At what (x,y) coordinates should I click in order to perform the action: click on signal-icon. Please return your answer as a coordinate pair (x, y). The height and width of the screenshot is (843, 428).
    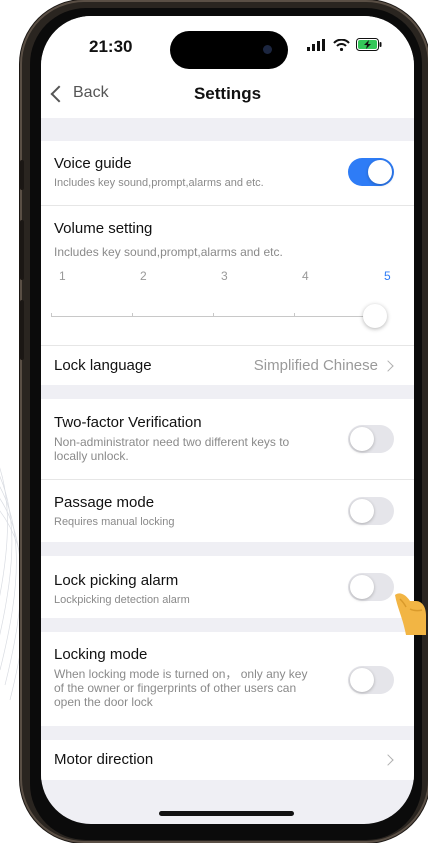
    Looking at the image, I should click on (316, 44).